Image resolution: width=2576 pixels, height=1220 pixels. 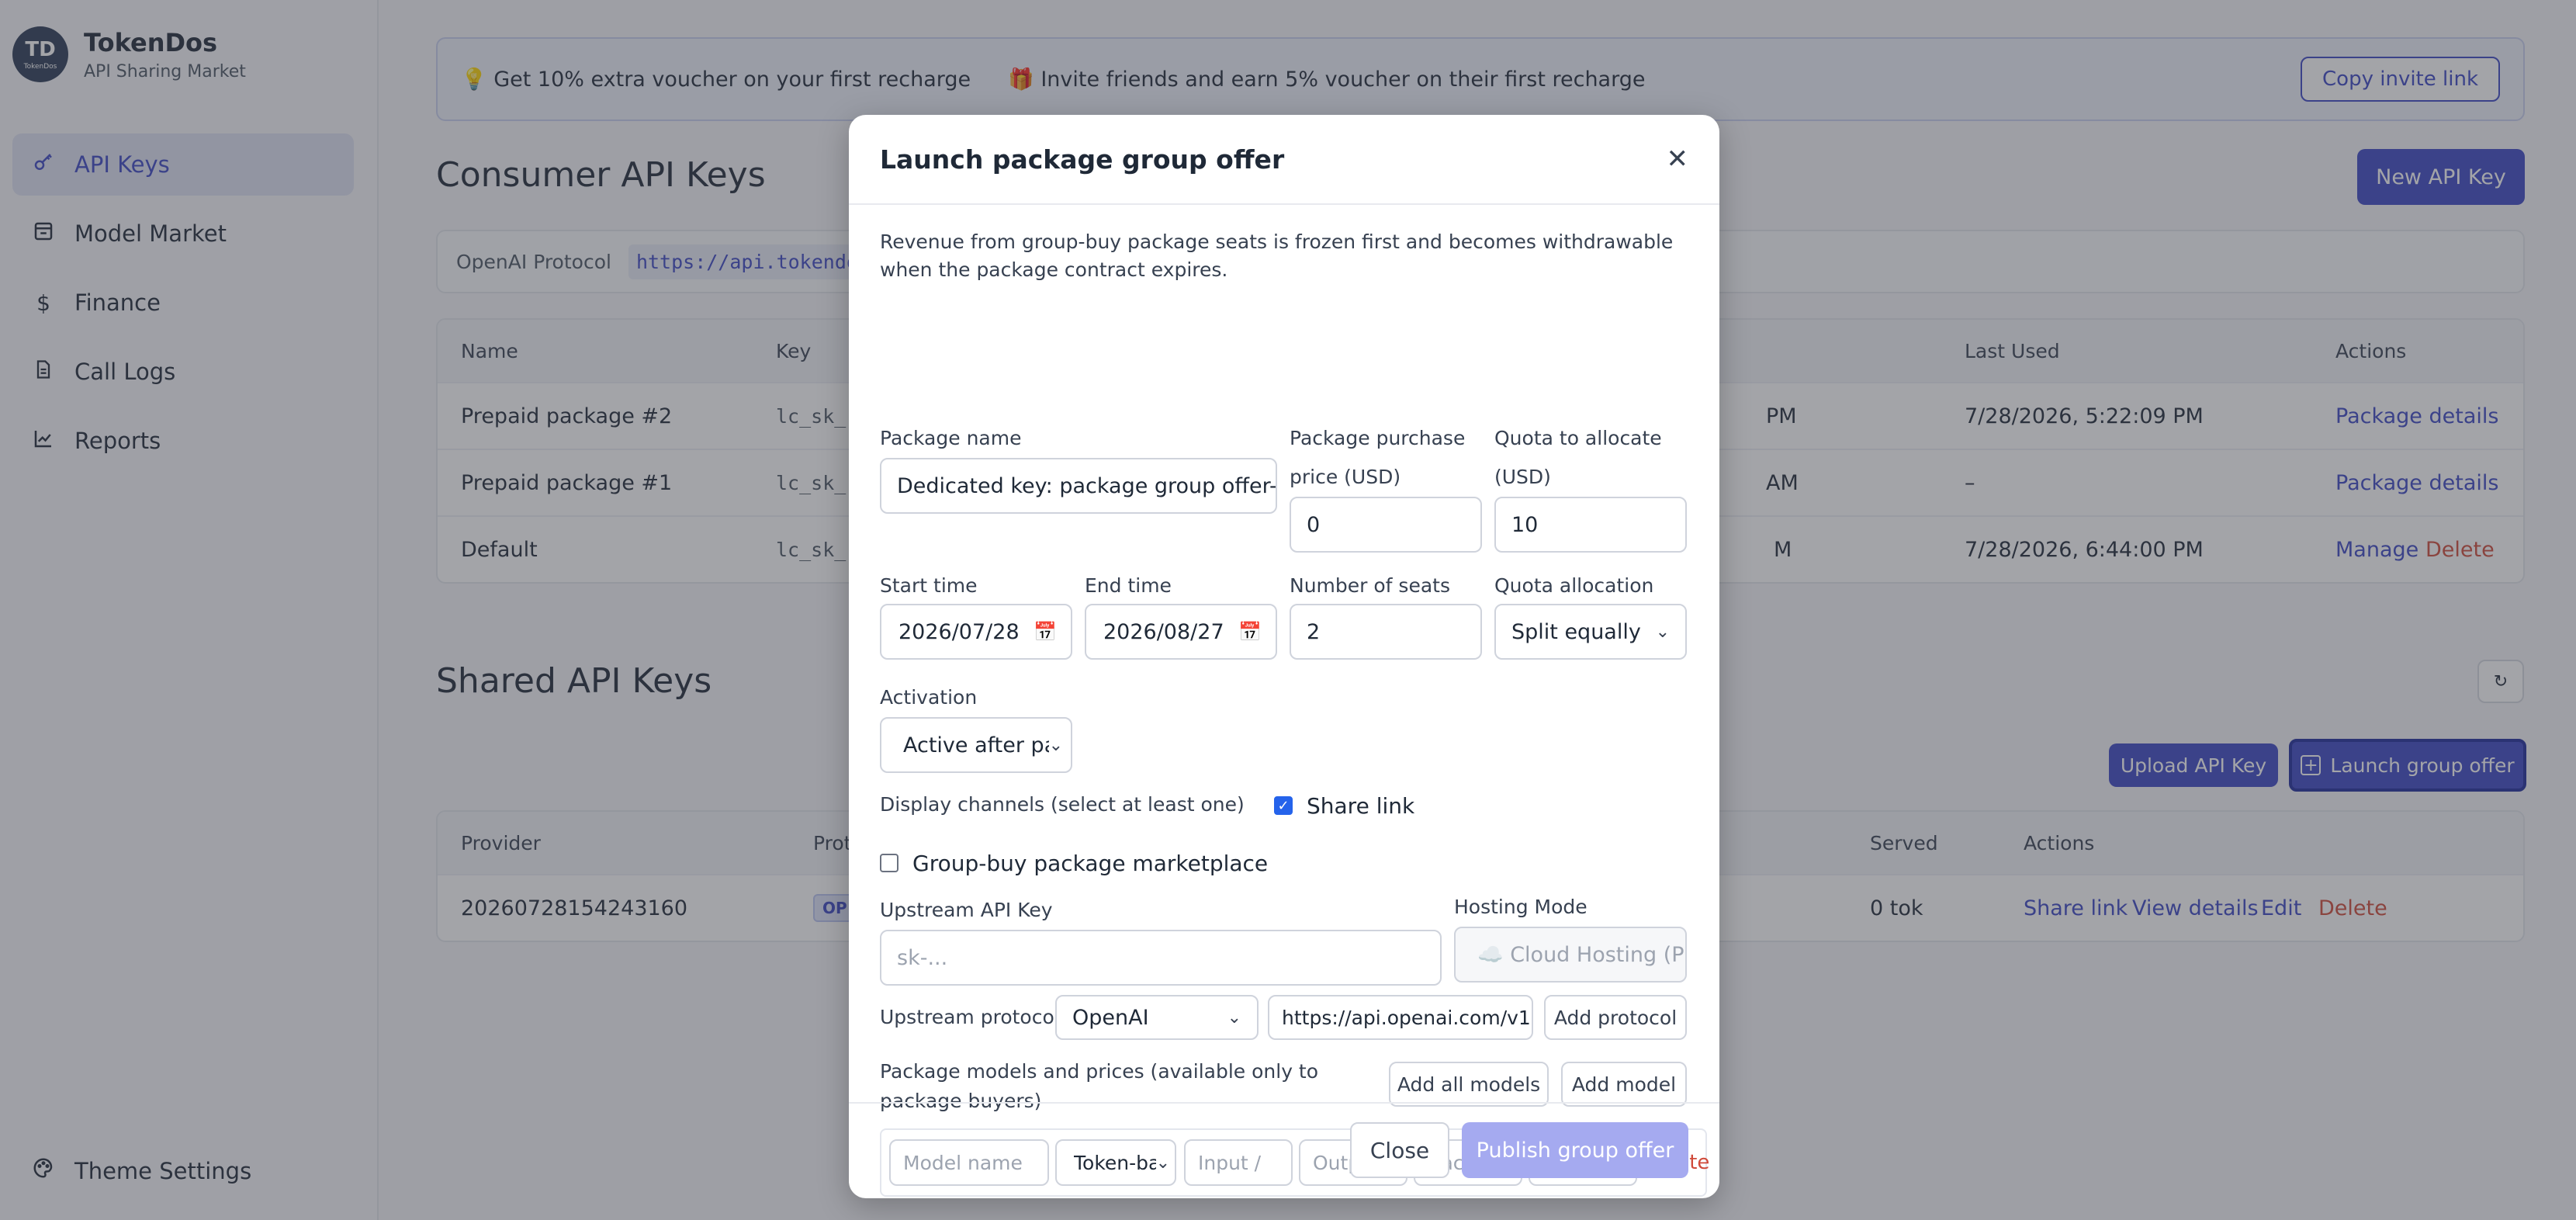 I want to click on price-label: Package purchase, so click(x=1377, y=438).